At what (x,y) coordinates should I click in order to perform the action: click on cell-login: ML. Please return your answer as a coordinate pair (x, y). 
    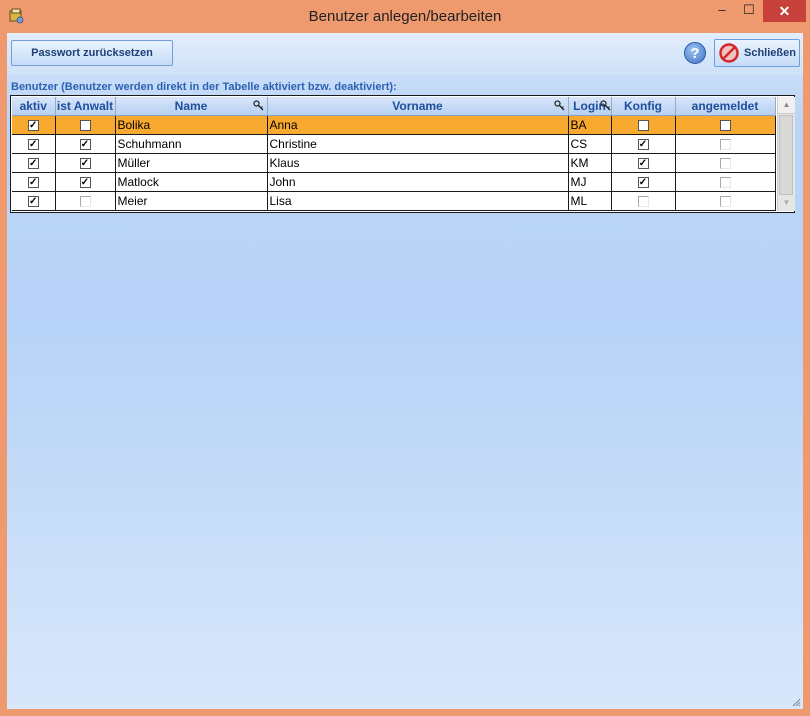
    Looking at the image, I should click on (590, 201).